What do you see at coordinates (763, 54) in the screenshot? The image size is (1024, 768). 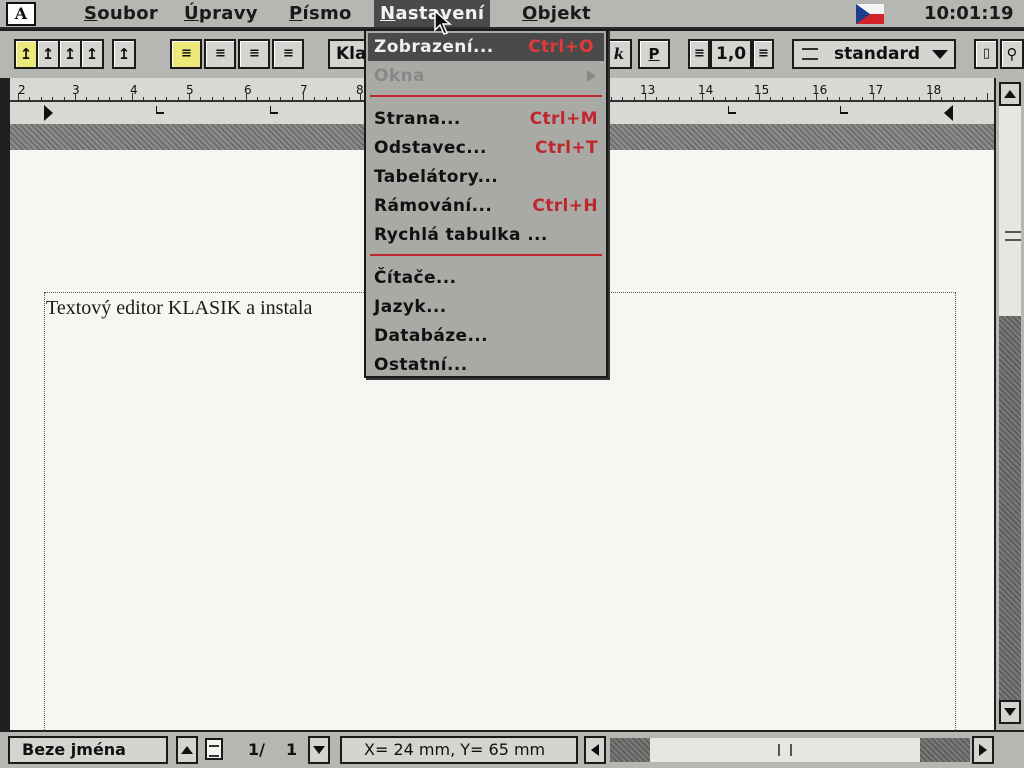 I see `line-spacing-up-icon: ≡` at bounding box center [763, 54].